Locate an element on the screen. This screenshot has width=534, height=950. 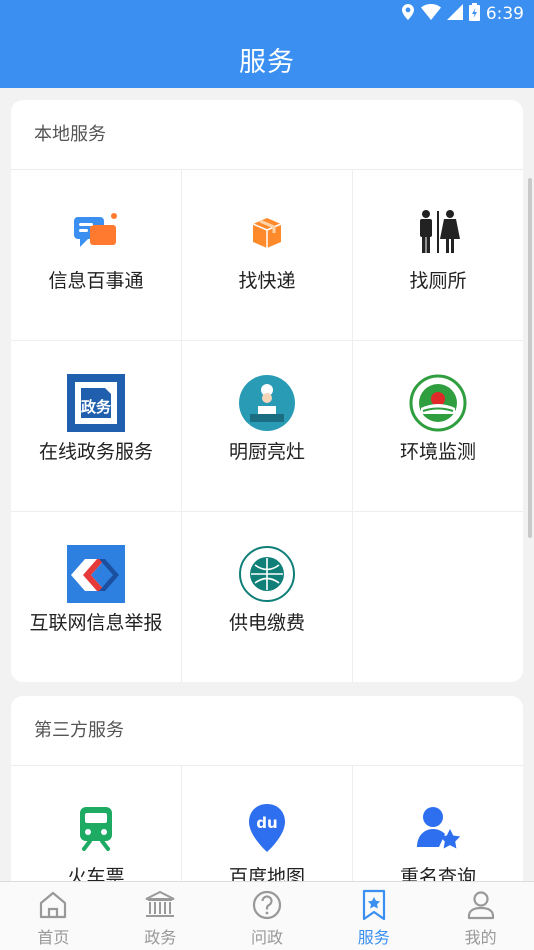
service-item-empty is located at coordinates (438, 597).